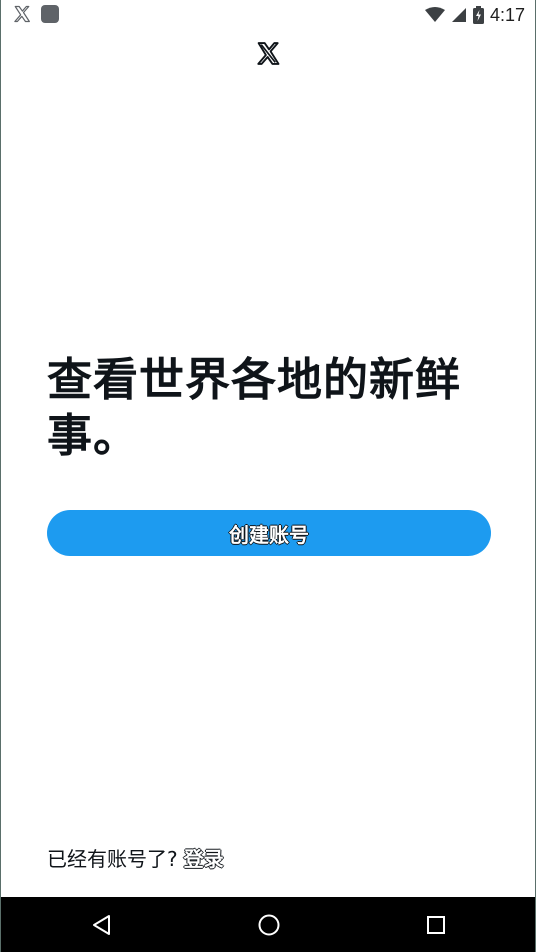  I want to click on login-prompt: 已经有账号了? 登录, so click(135, 857).